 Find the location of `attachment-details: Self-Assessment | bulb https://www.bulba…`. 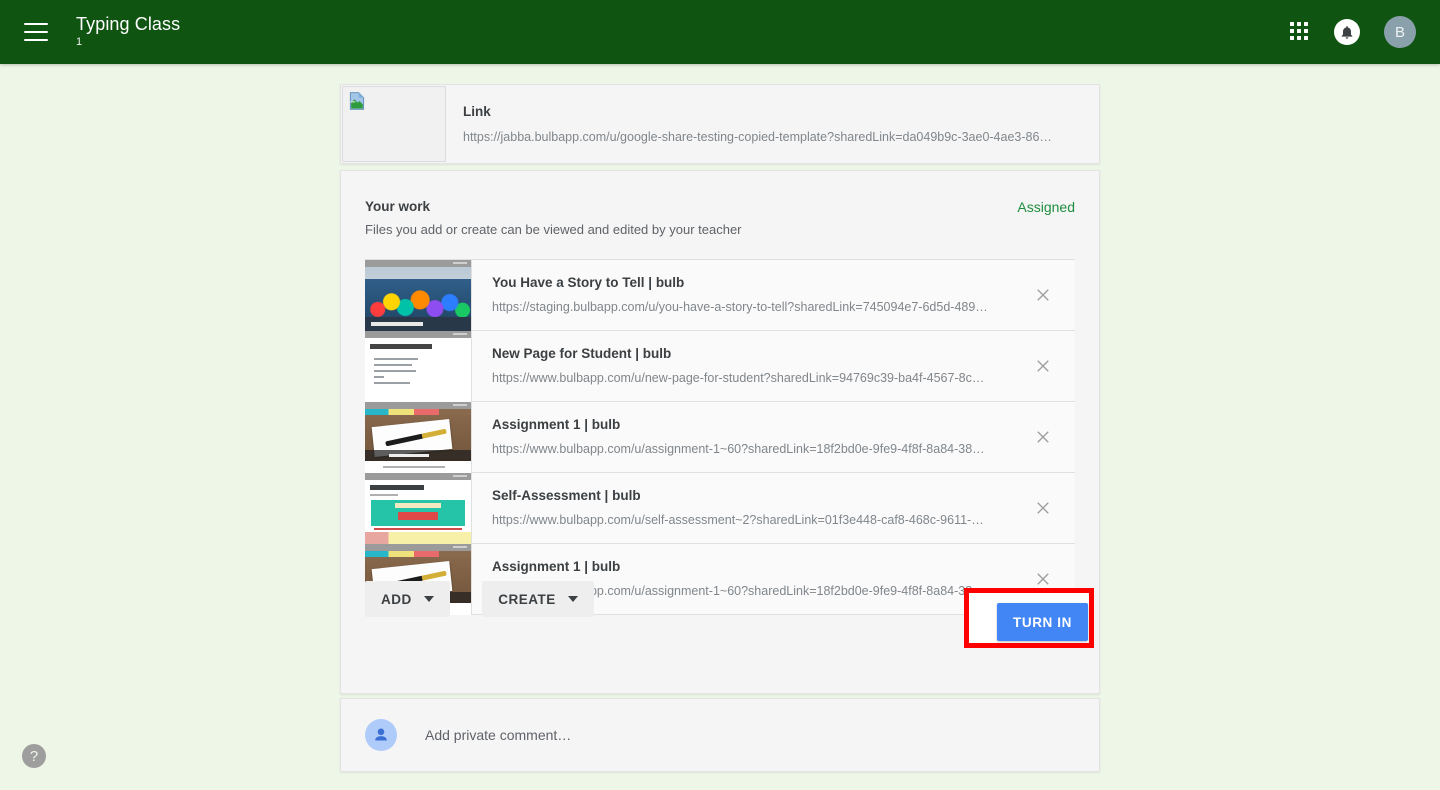

attachment-details: Self-Assessment | bulb https://www.bulba… is located at coordinates (741, 508).